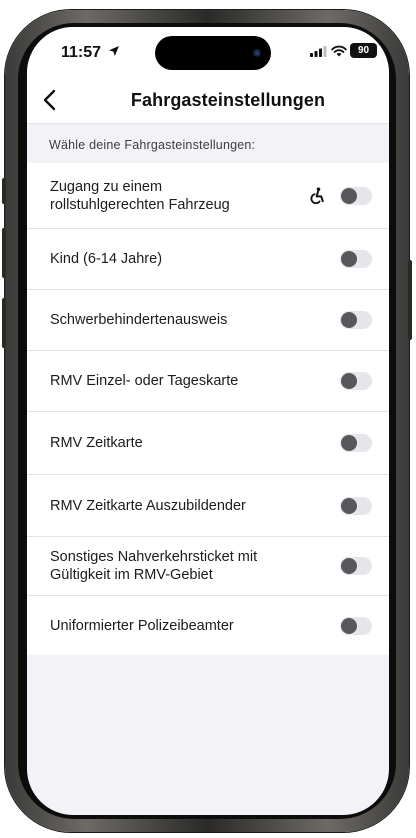  Describe the element at coordinates (152, 145) in the screenshot. I see `section-header-label: Wähle deine Fahrgasteinstellungen:` at that location.